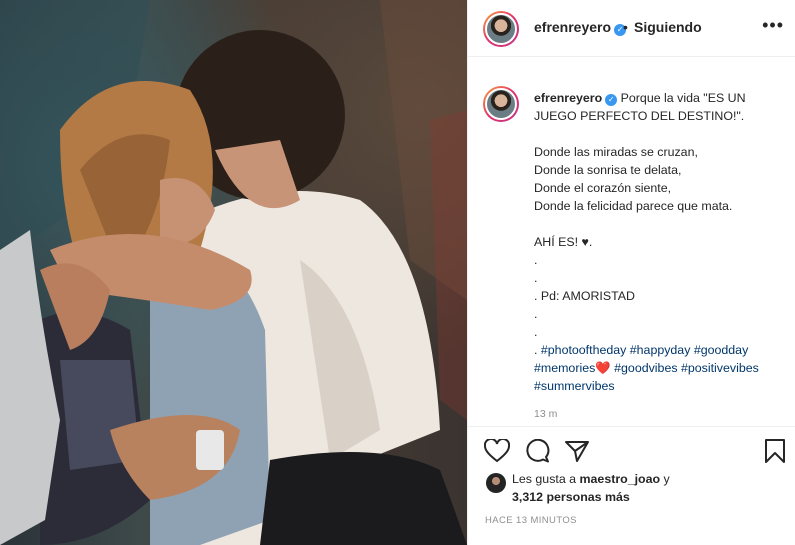 Image resolution: width=795 pixels, height=545 pixels. I want to click on likes-line: Les gusta a maestro_joao y, so click(591, 479).